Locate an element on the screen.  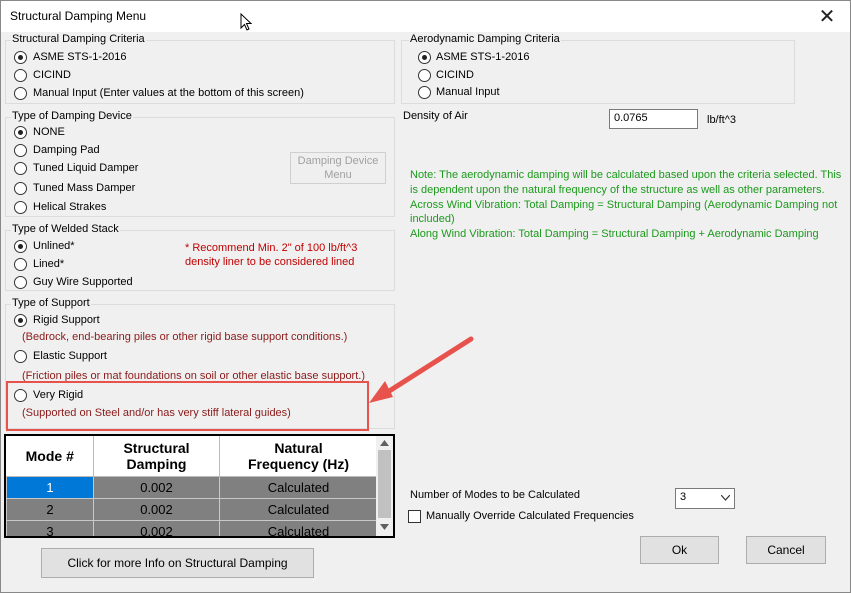
scroll-up-icon is located at coordinates (384, 443).